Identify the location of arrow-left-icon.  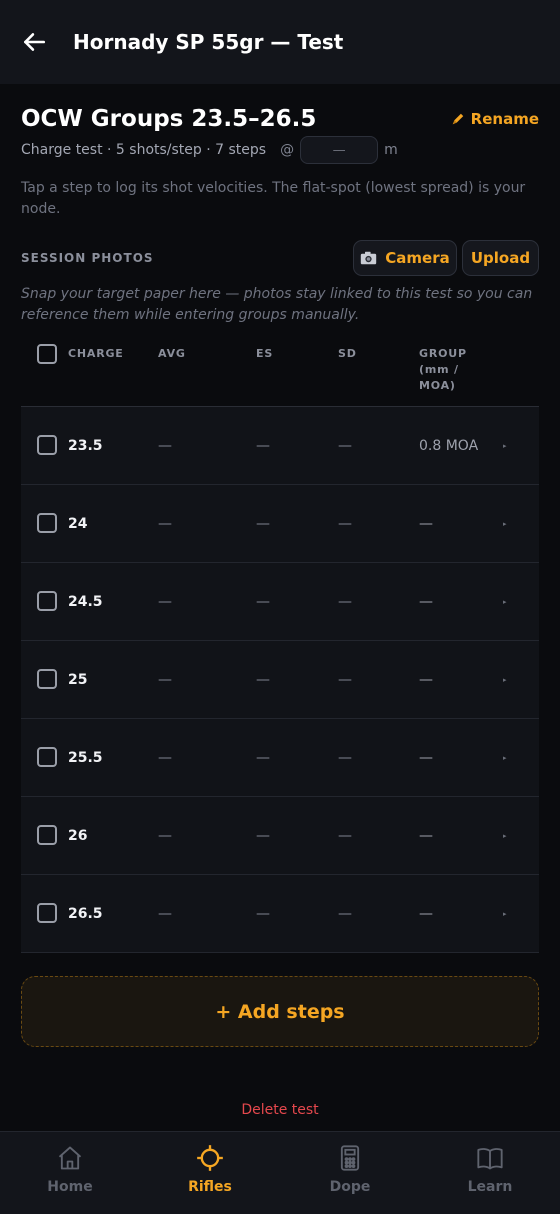
(35, 42).